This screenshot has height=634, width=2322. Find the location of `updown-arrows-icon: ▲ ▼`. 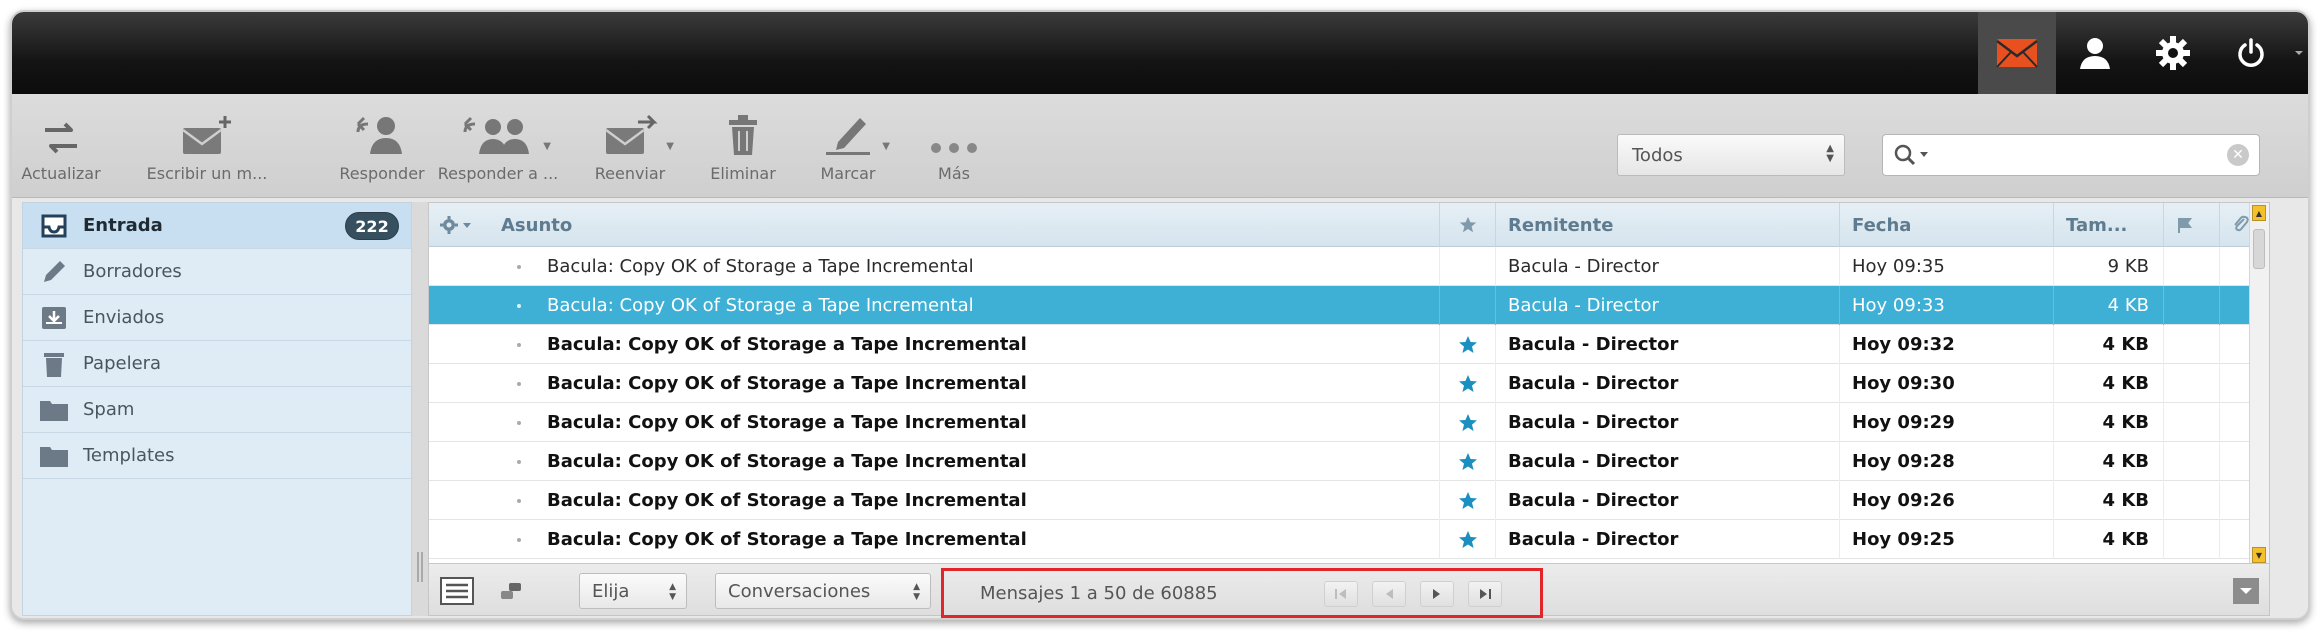

updown-arrows-icon: ▲ ▼ is located at coordinates (916, 592).